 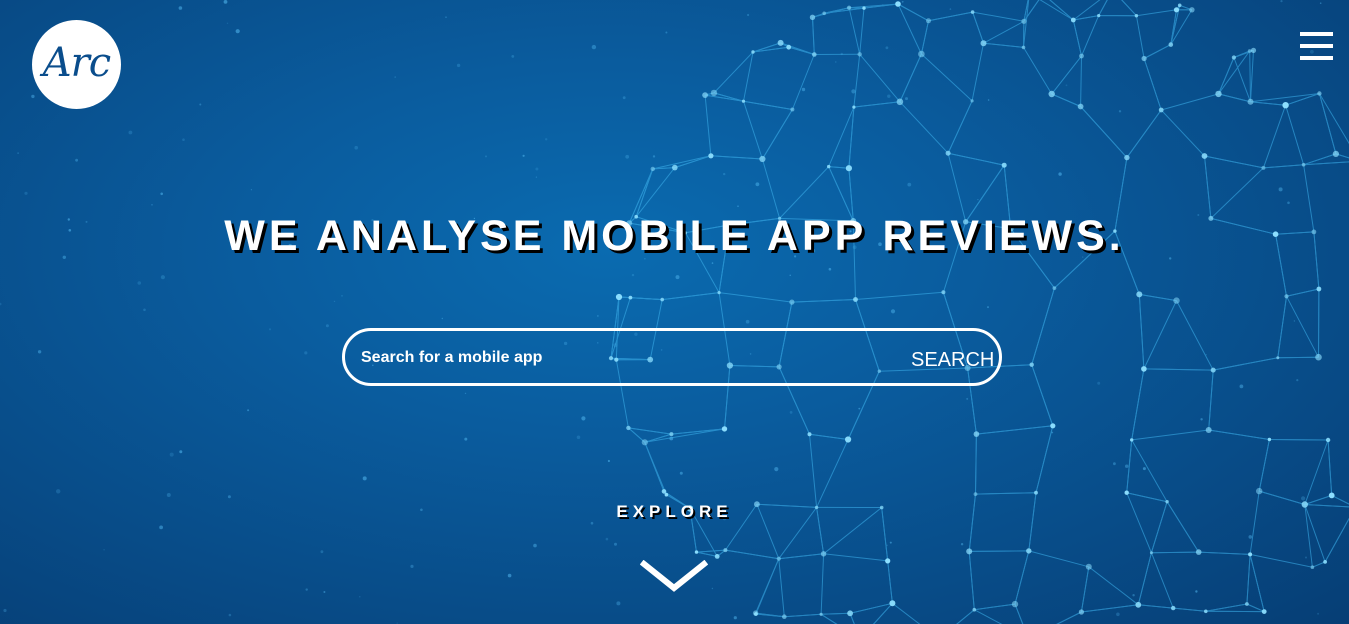 I want to click on search-input, so click(x=631, y=358).